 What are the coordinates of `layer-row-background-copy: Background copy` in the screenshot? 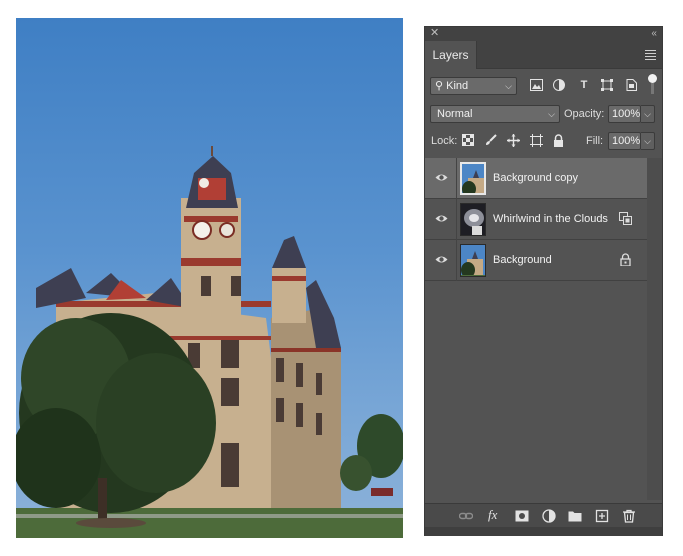 It's located at (536, 178).